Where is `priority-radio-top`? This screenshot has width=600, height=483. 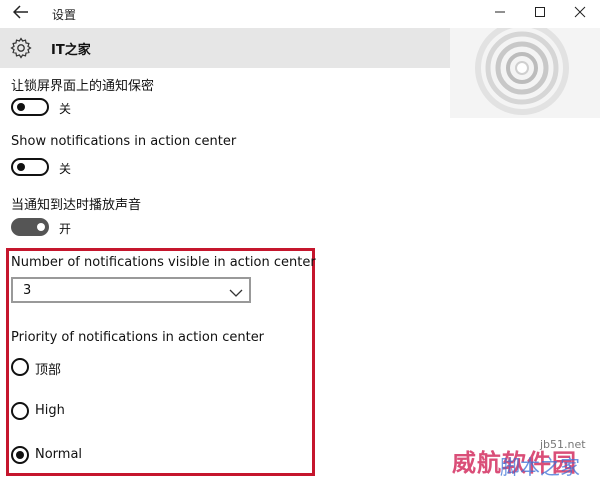
priority-radio-top is located at coordinates (20, 367).